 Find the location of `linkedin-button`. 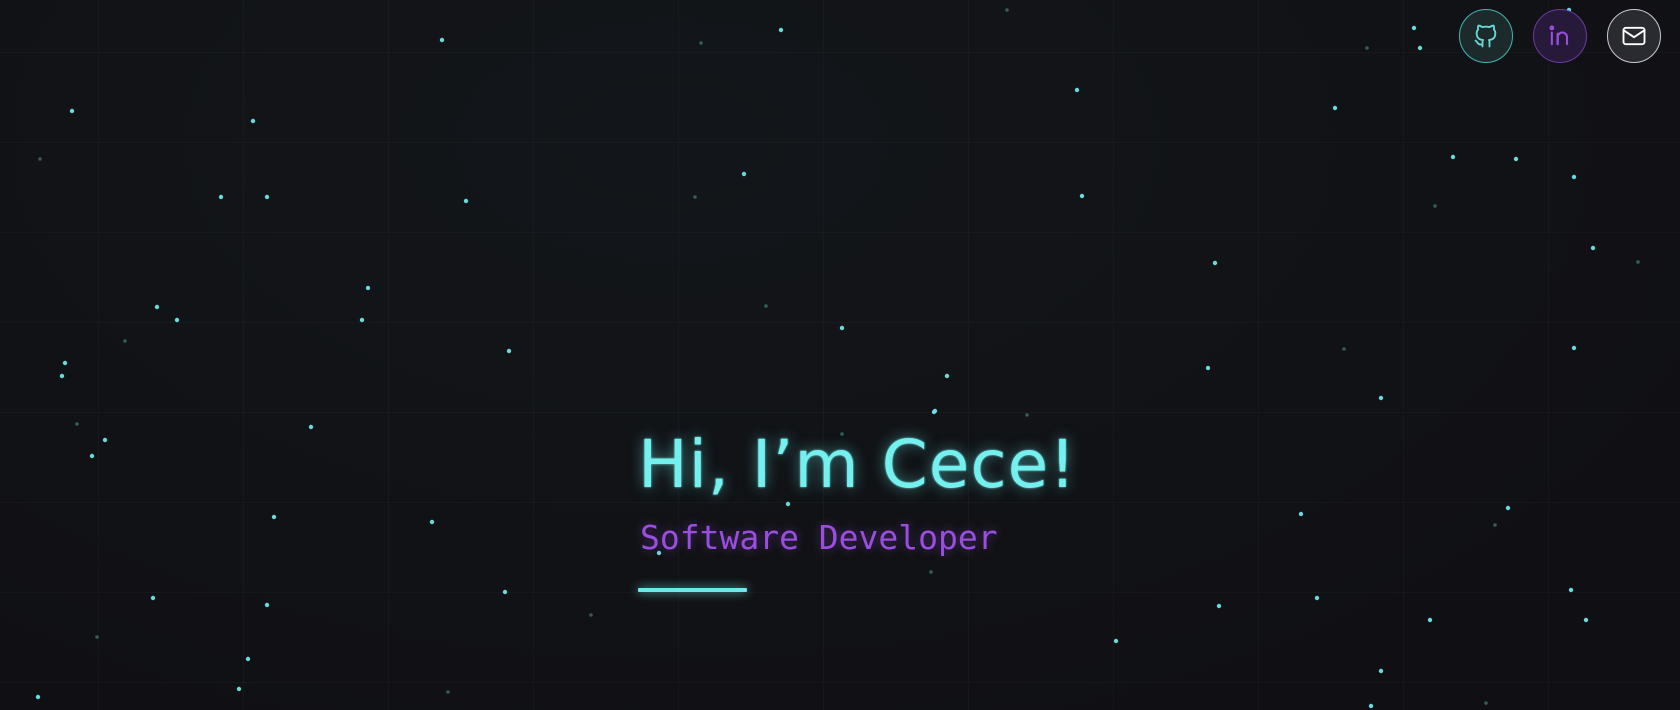

linkedin-button is located at coordinates (1560, 36).